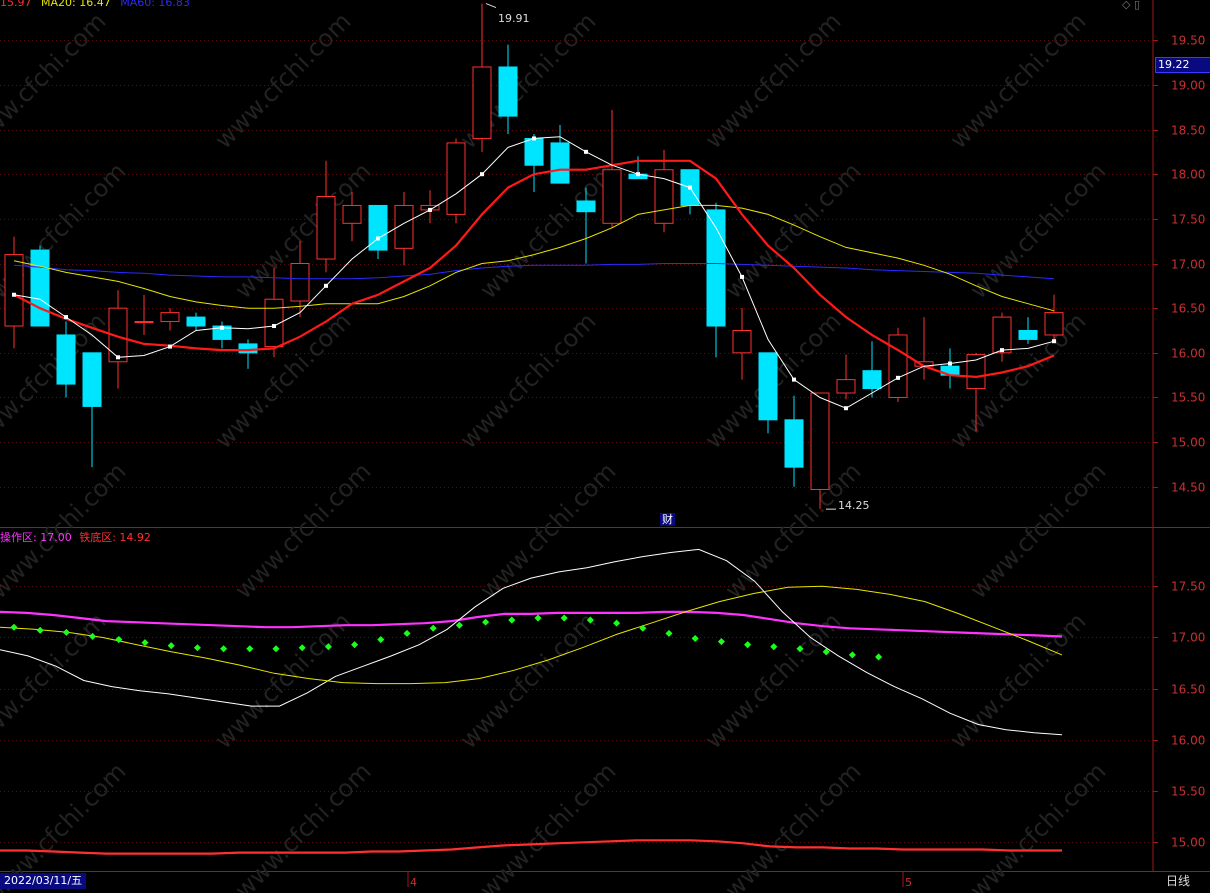  What do you see at coordinates (36, 537) in the screenshot?
I see `operation-zone-legend: 操作区: 17.00` at bounding box center [36, 537].